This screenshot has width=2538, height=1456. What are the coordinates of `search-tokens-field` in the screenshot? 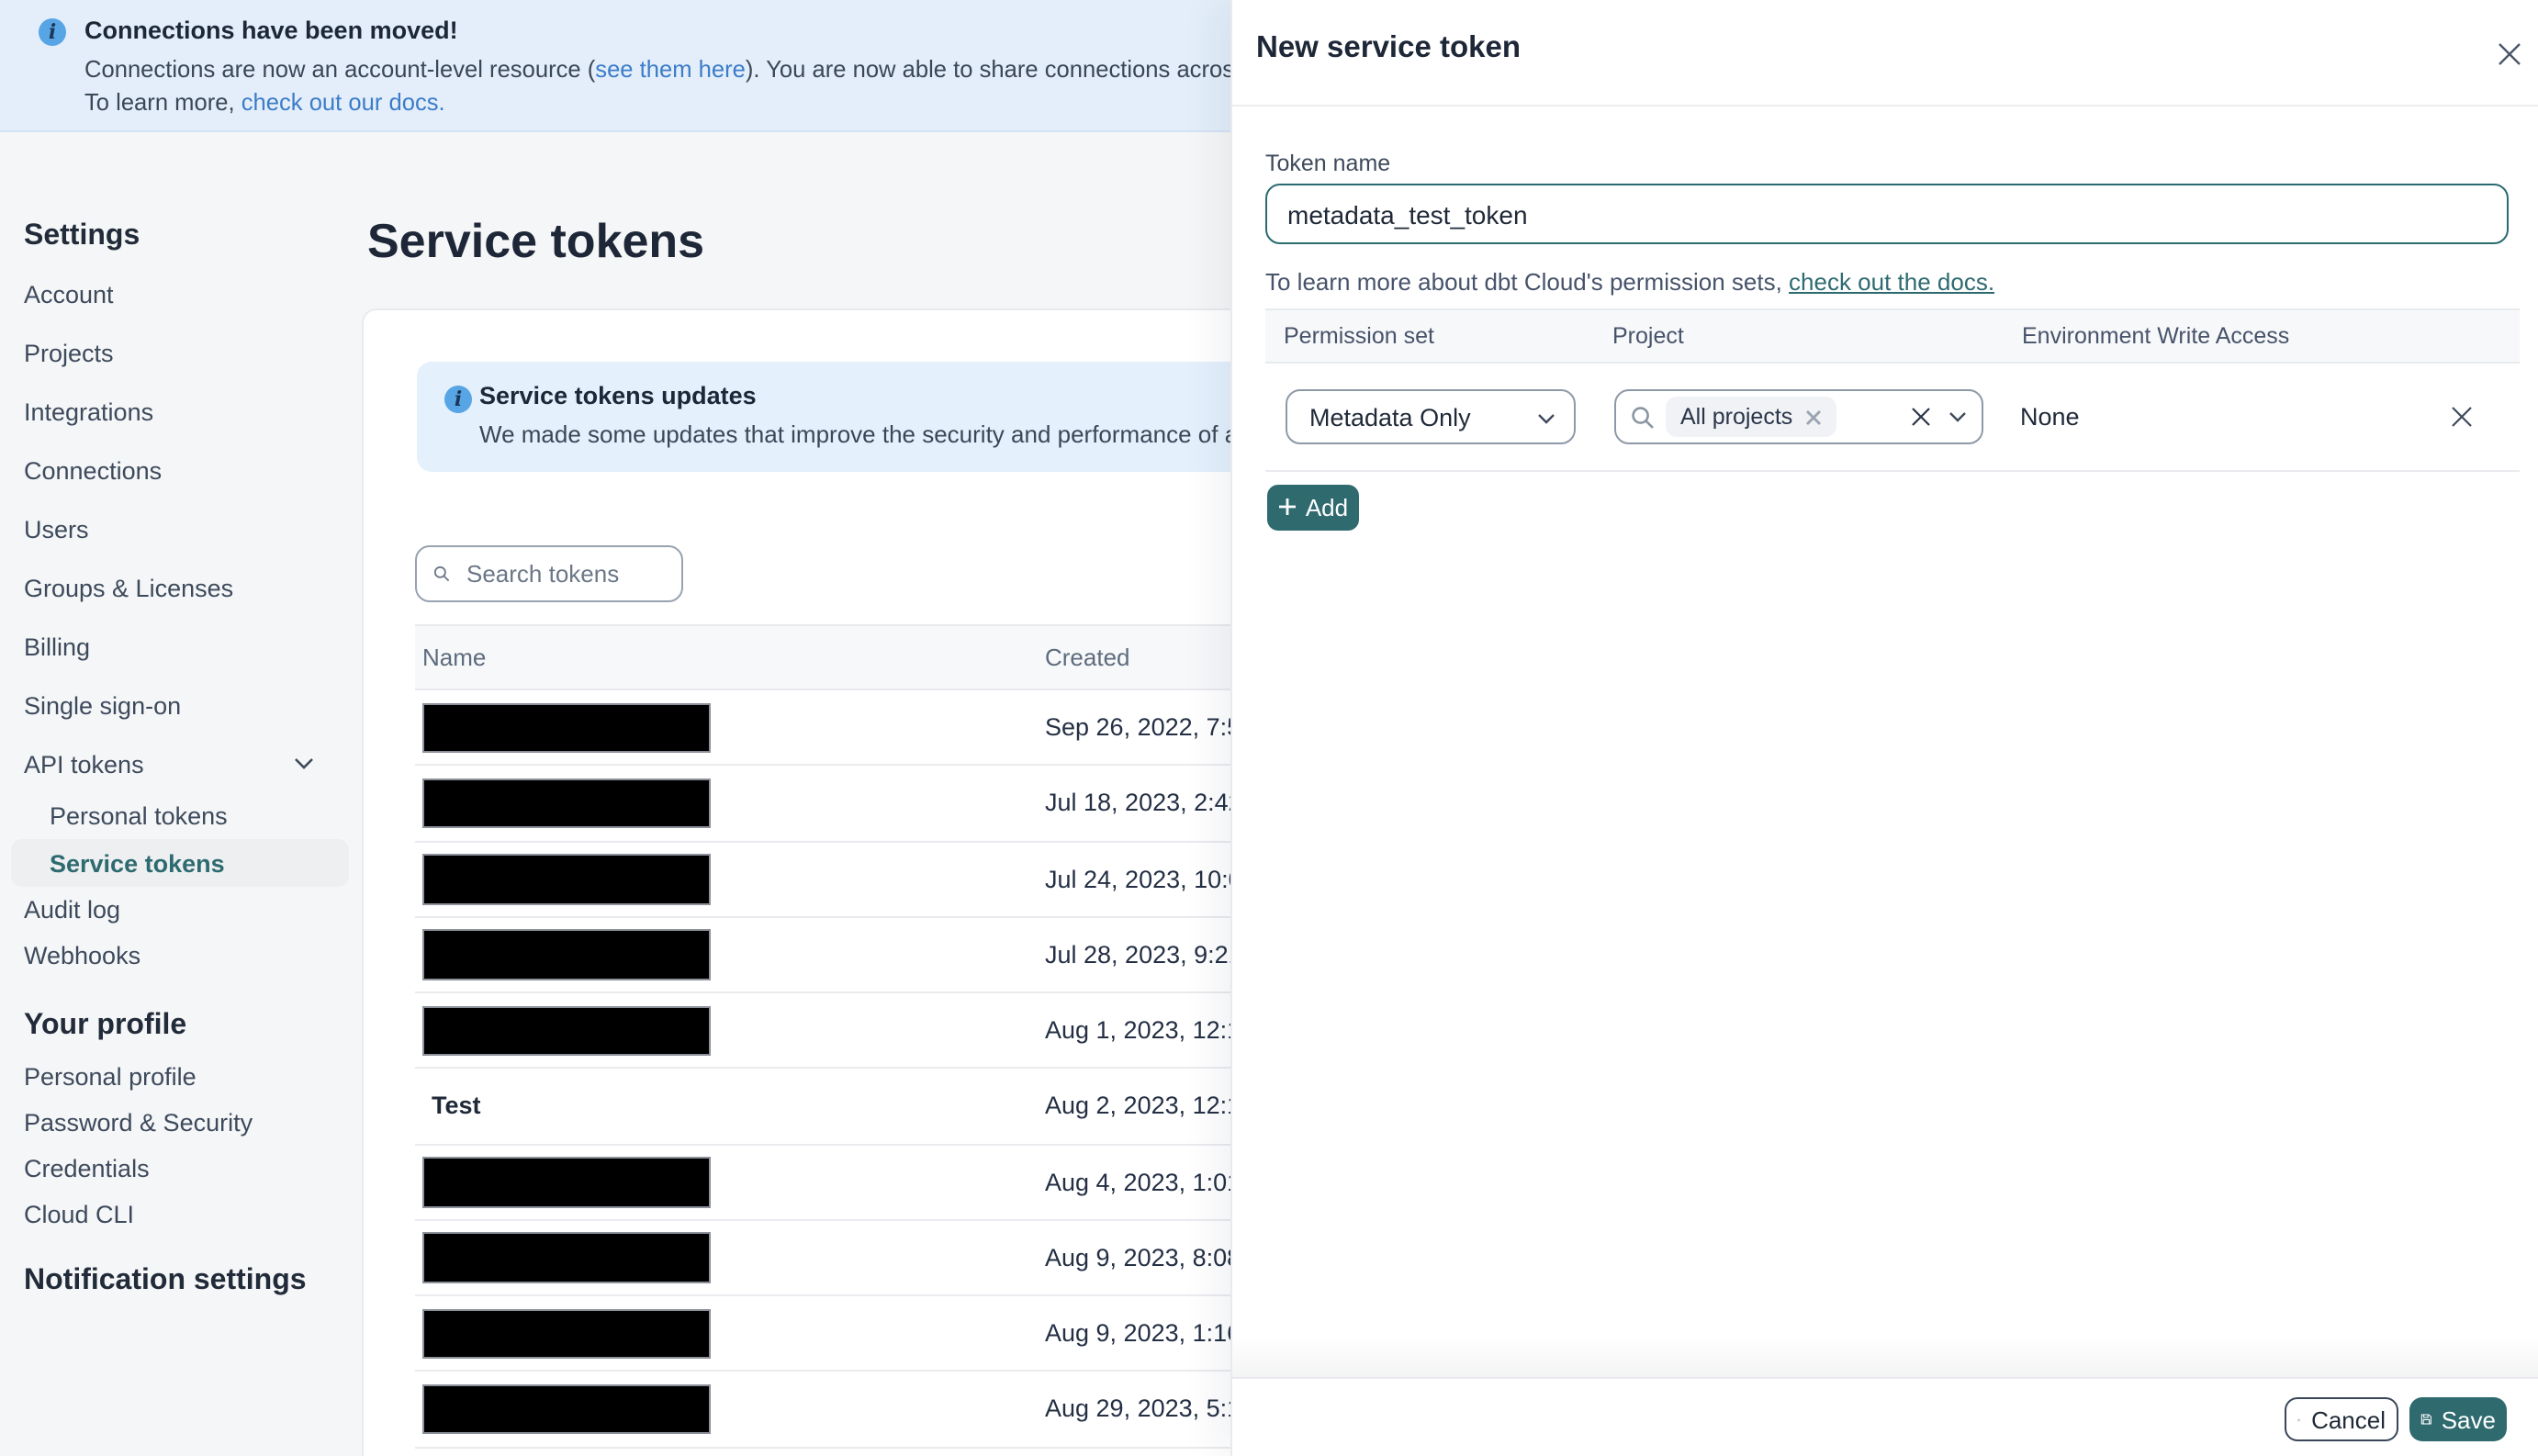 It's located at (549, 573).